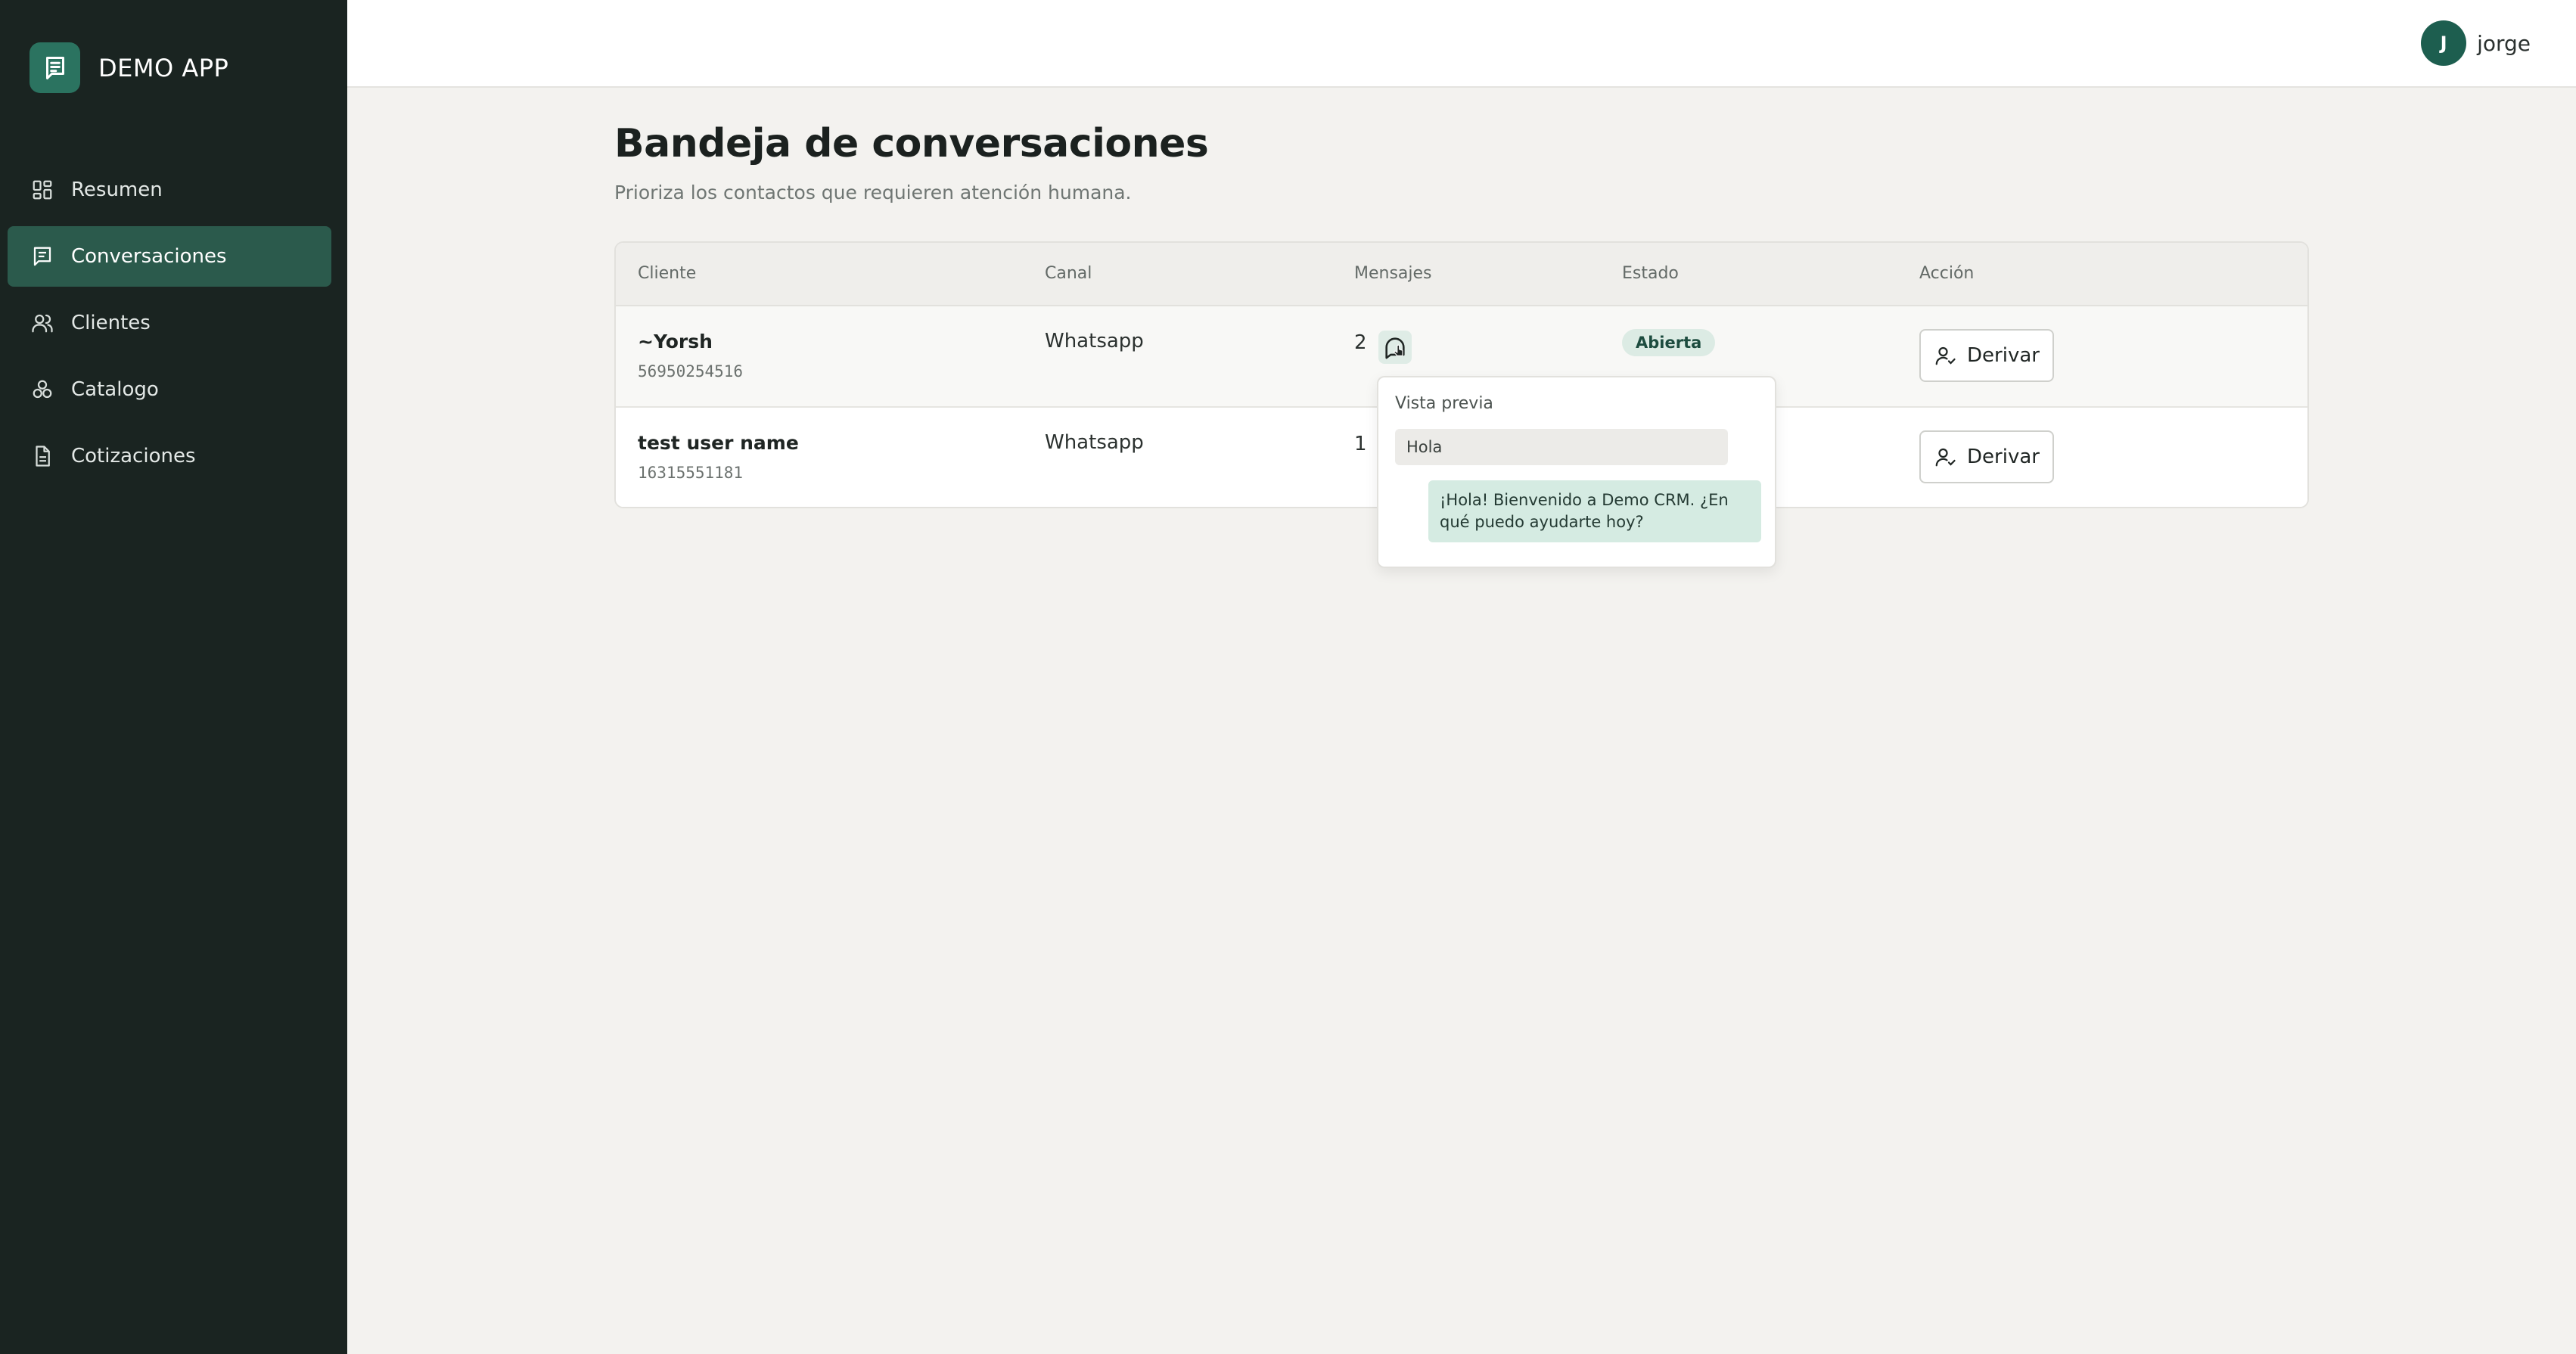  Describe the element at coordinates (42, 256) in the screenshot. I see `chat-icon` at that location.